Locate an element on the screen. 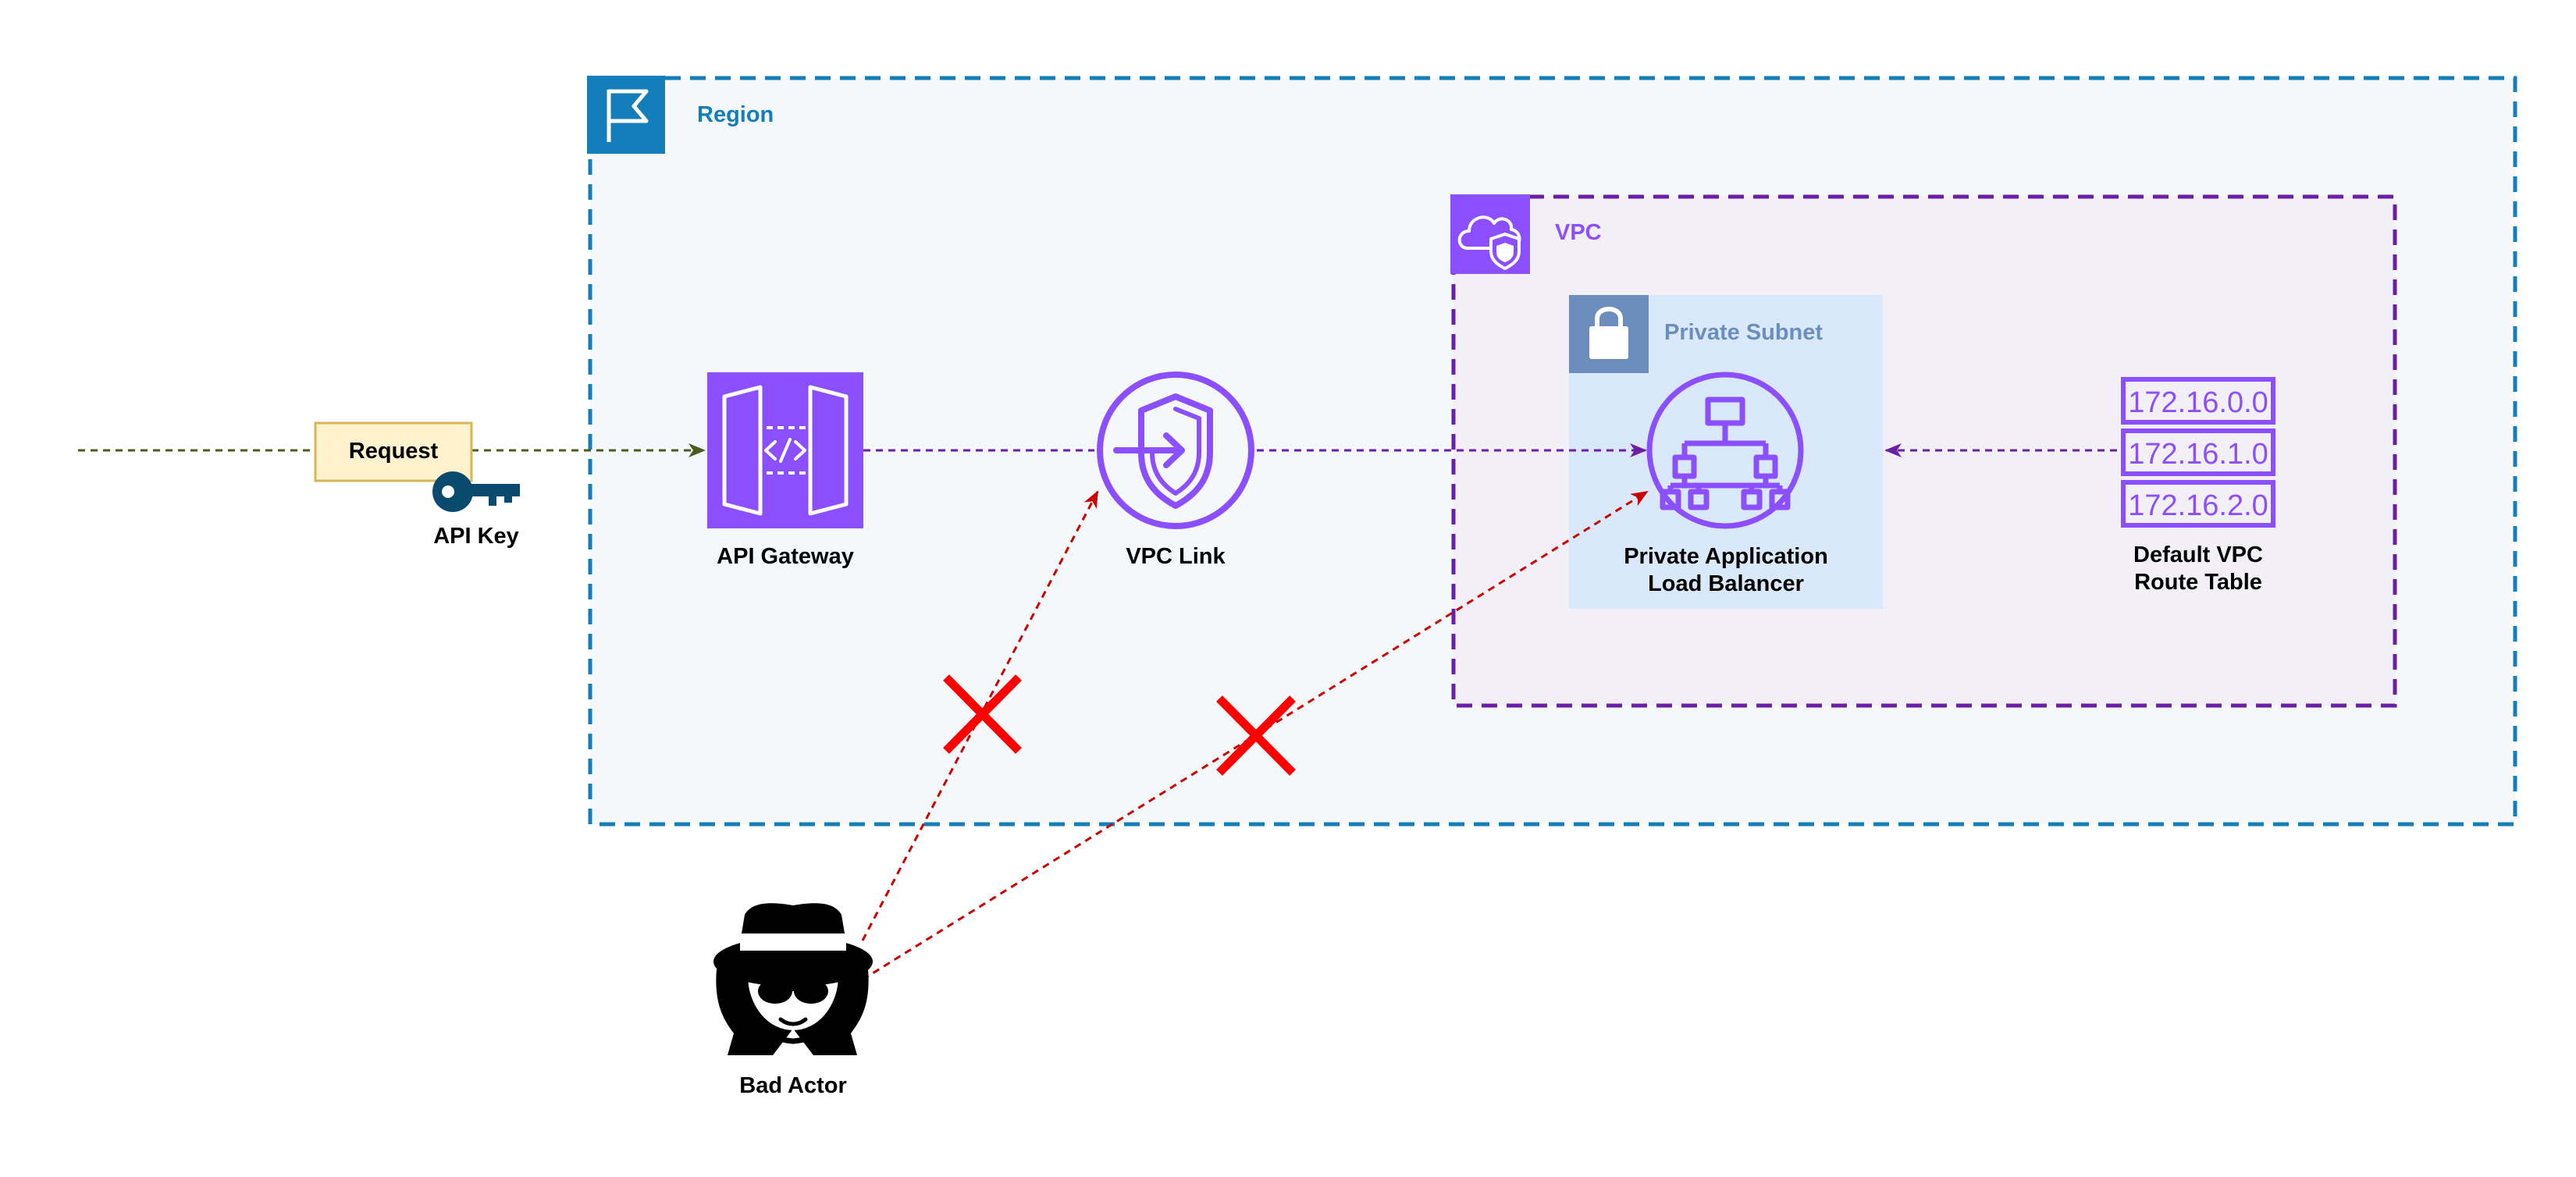 This screenshot has width=2576, height=1177. subnet-label: Private Subnet is located at coordinates (1743, 333).